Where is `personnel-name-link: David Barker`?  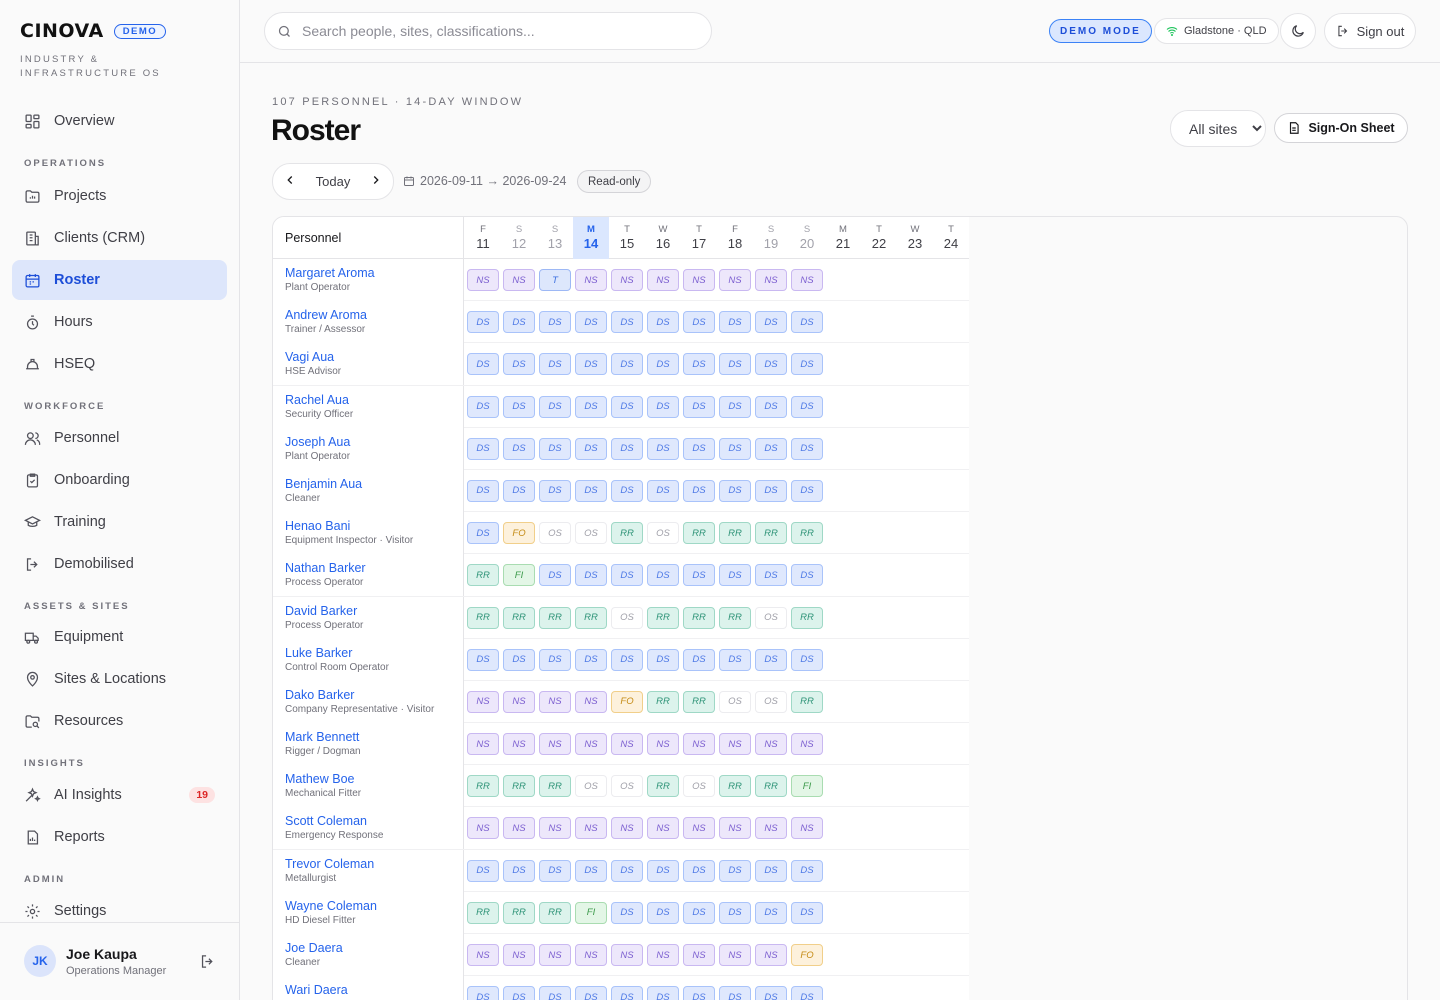
personnel-name-link: David Barker is located at coordinates (374, 611).